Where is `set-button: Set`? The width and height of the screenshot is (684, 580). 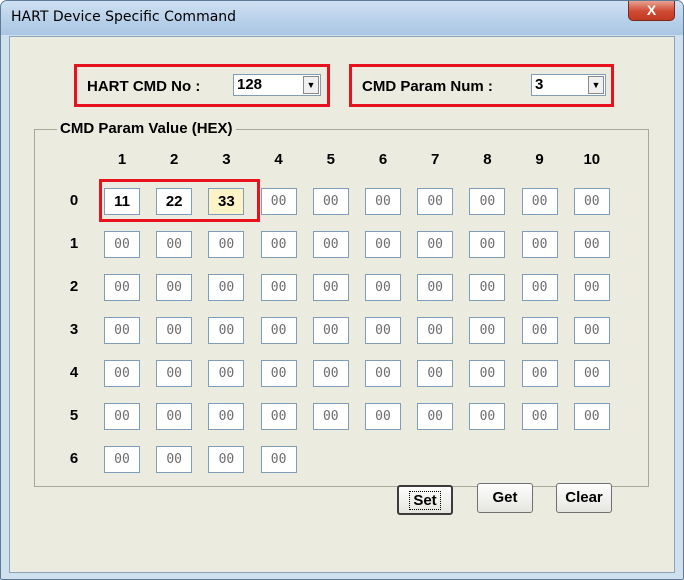
set-button: Set is located at coordinates (425, 500).